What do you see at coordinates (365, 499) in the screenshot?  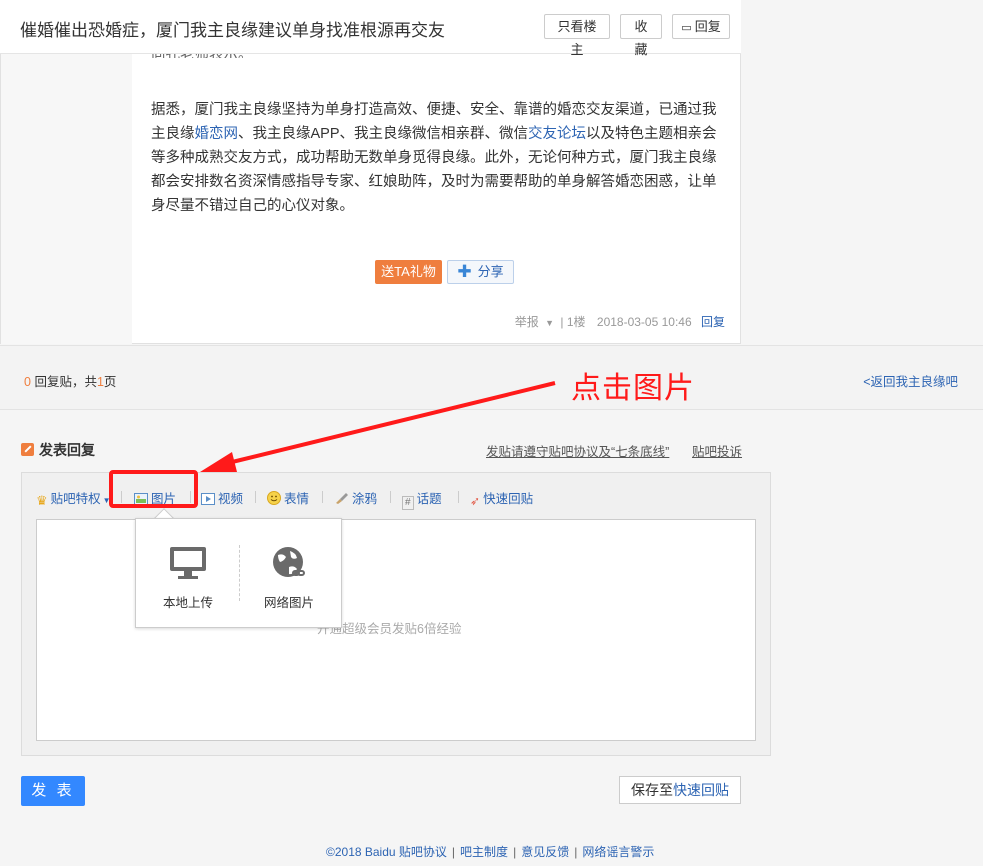 I see `toolbar-doodle-label: 涂鸦` at bounding box center [365, 499].